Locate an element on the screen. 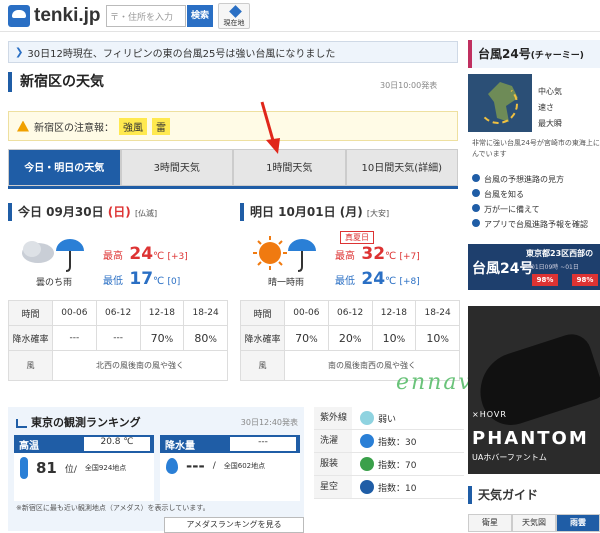  page-title: 新宿区の天気 is located at coordinates (56, 82).